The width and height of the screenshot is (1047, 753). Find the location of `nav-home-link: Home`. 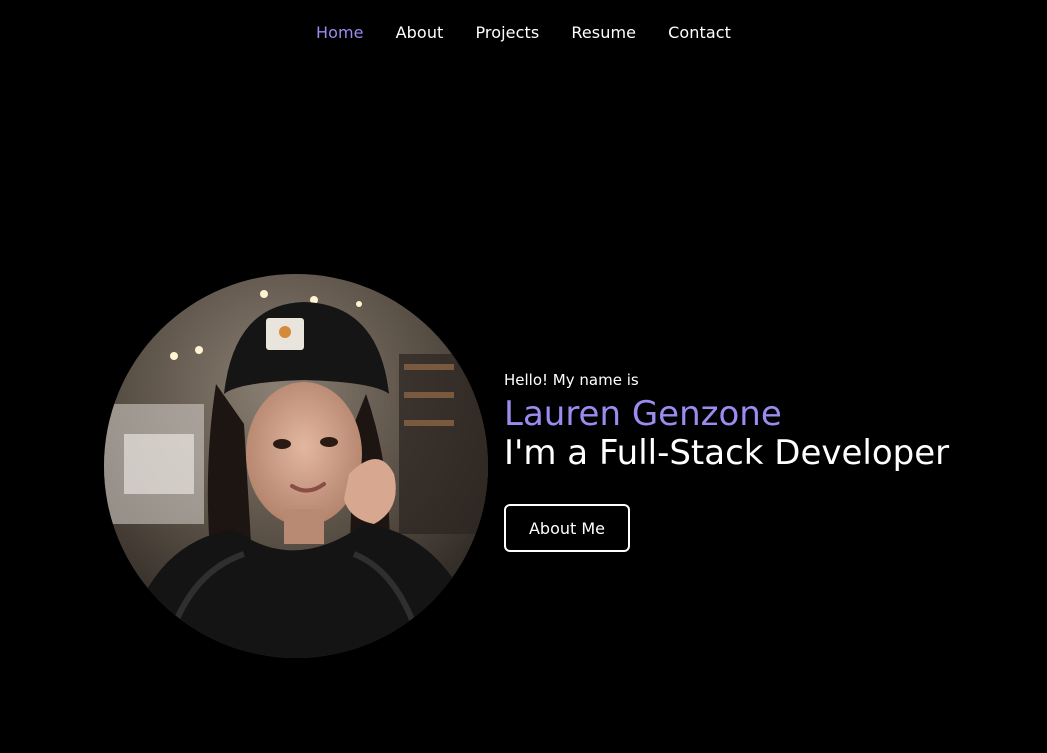

nav-home-link: Home is located at coordinates (340, 33).